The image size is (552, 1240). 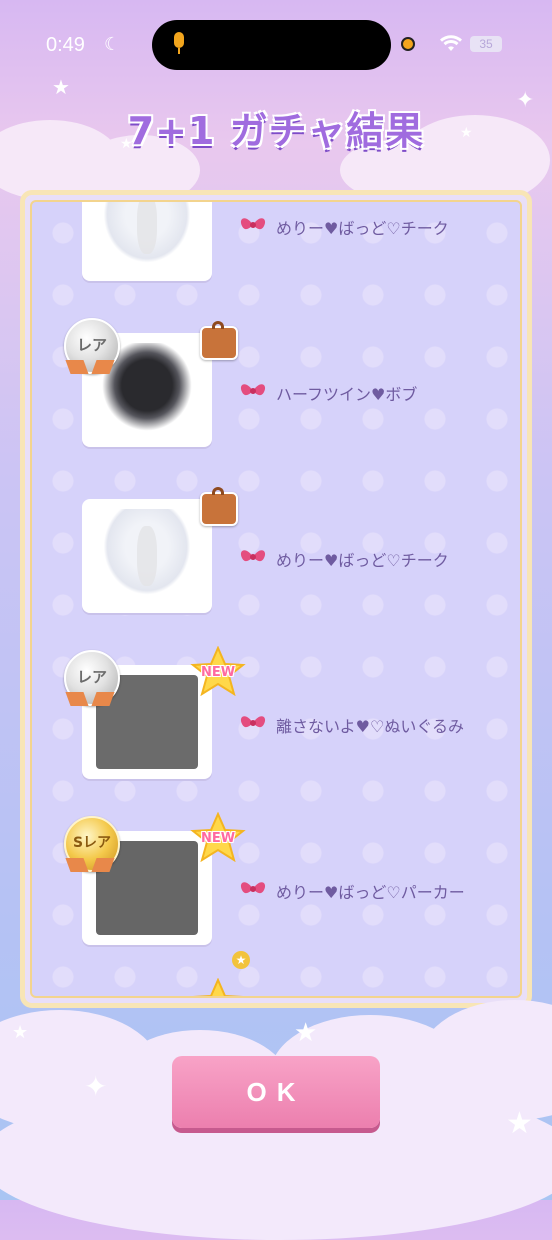 I want to click on recording-dot-icon, so click(x=408, y=44).